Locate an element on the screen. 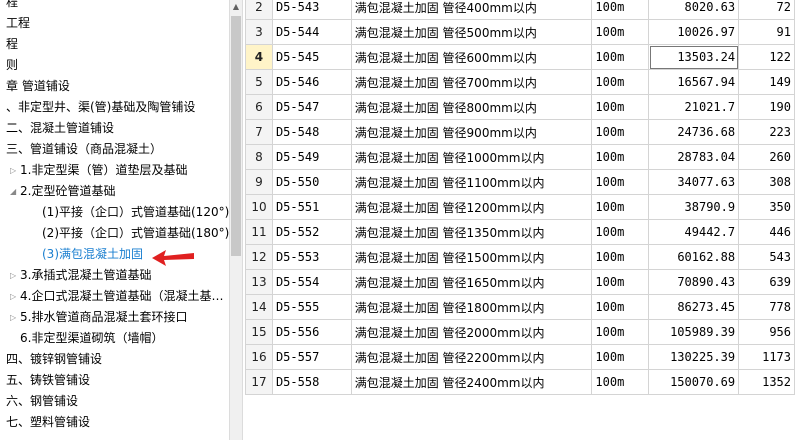 The width and height of the screenshot is (795, 440). row-number-cell: 10 is located at coordinates (259, 207).